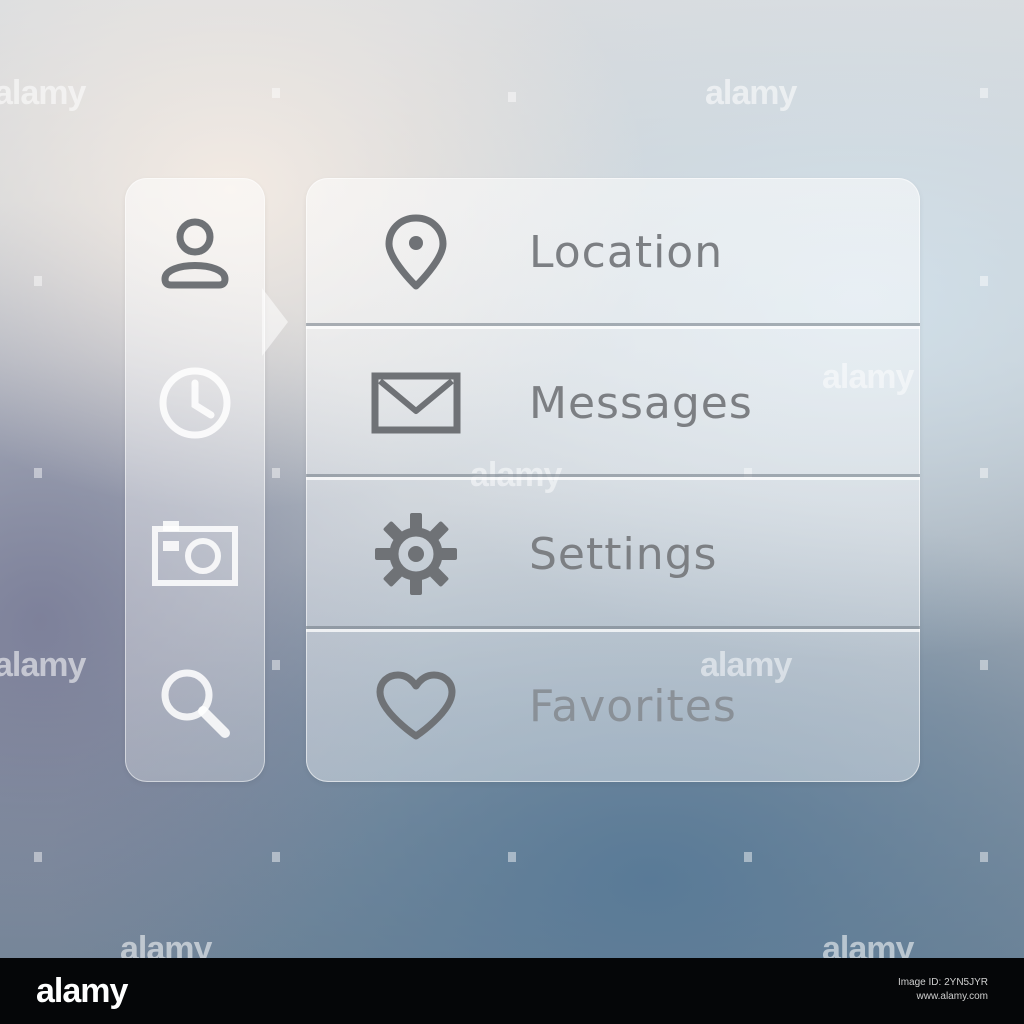 The height and width of the screenshot is (1024, 1024). Describe the element at coordinates (512, 991) in the screenshot. I see `footer-bar: alamy Image ID: 2YN5JYR www.alamy.com` at that location.